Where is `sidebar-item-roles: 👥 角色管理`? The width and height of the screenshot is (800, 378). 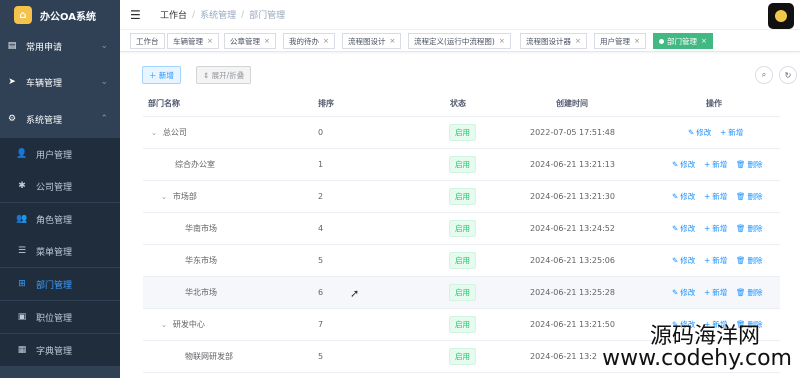
sidebar-item-roles: 👥 角色管理 is located at coordinates (60, 219).